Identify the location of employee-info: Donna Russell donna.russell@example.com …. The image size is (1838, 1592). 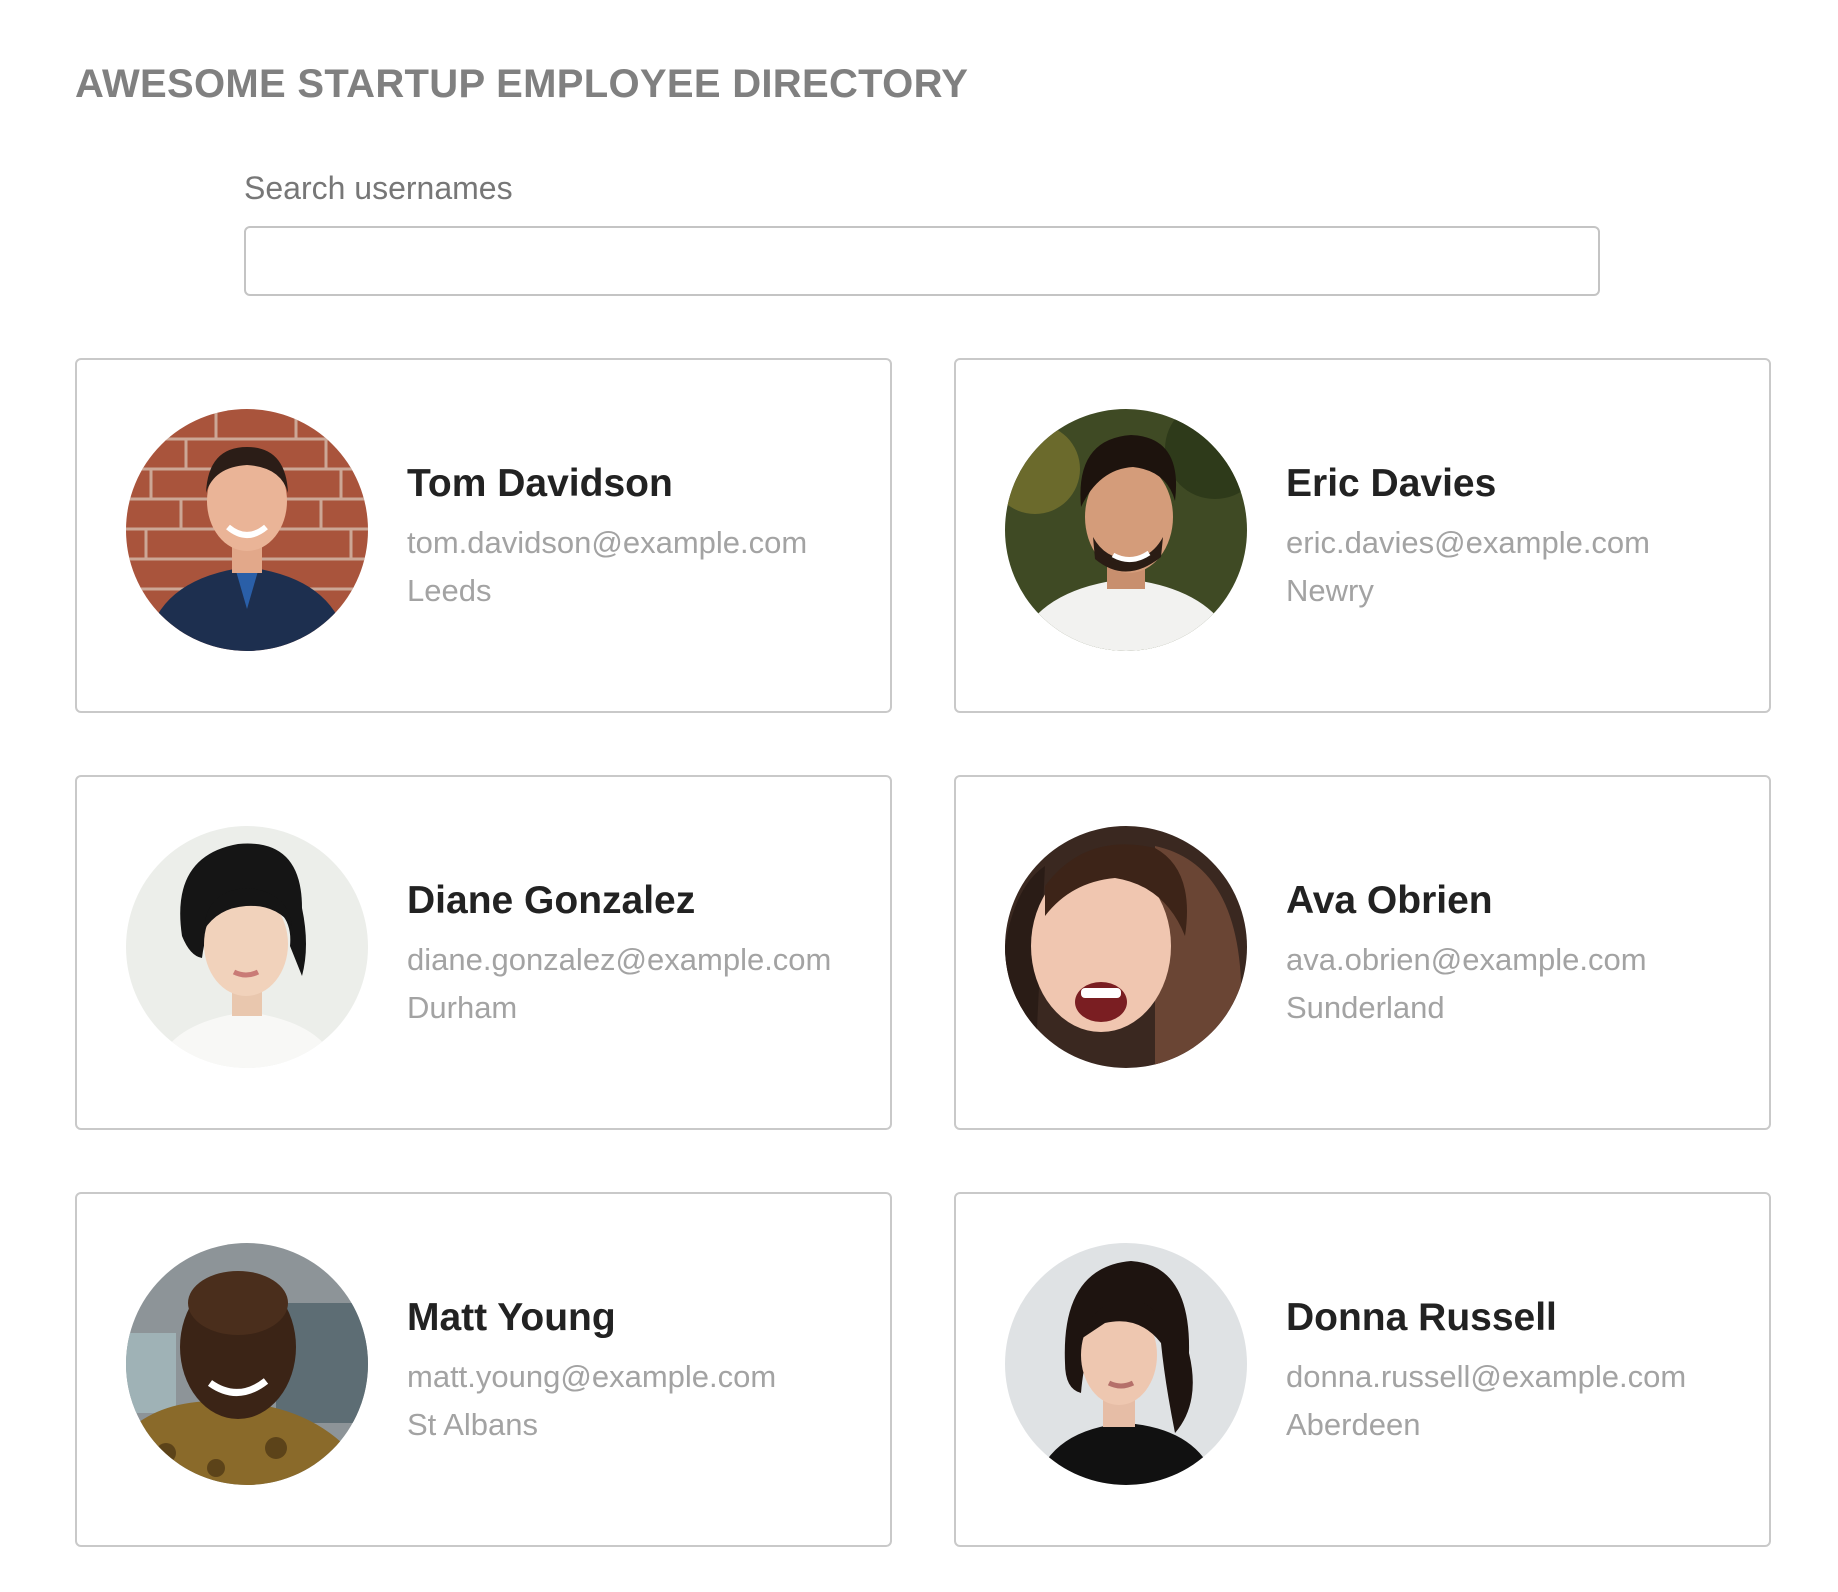
(1522, 1369).